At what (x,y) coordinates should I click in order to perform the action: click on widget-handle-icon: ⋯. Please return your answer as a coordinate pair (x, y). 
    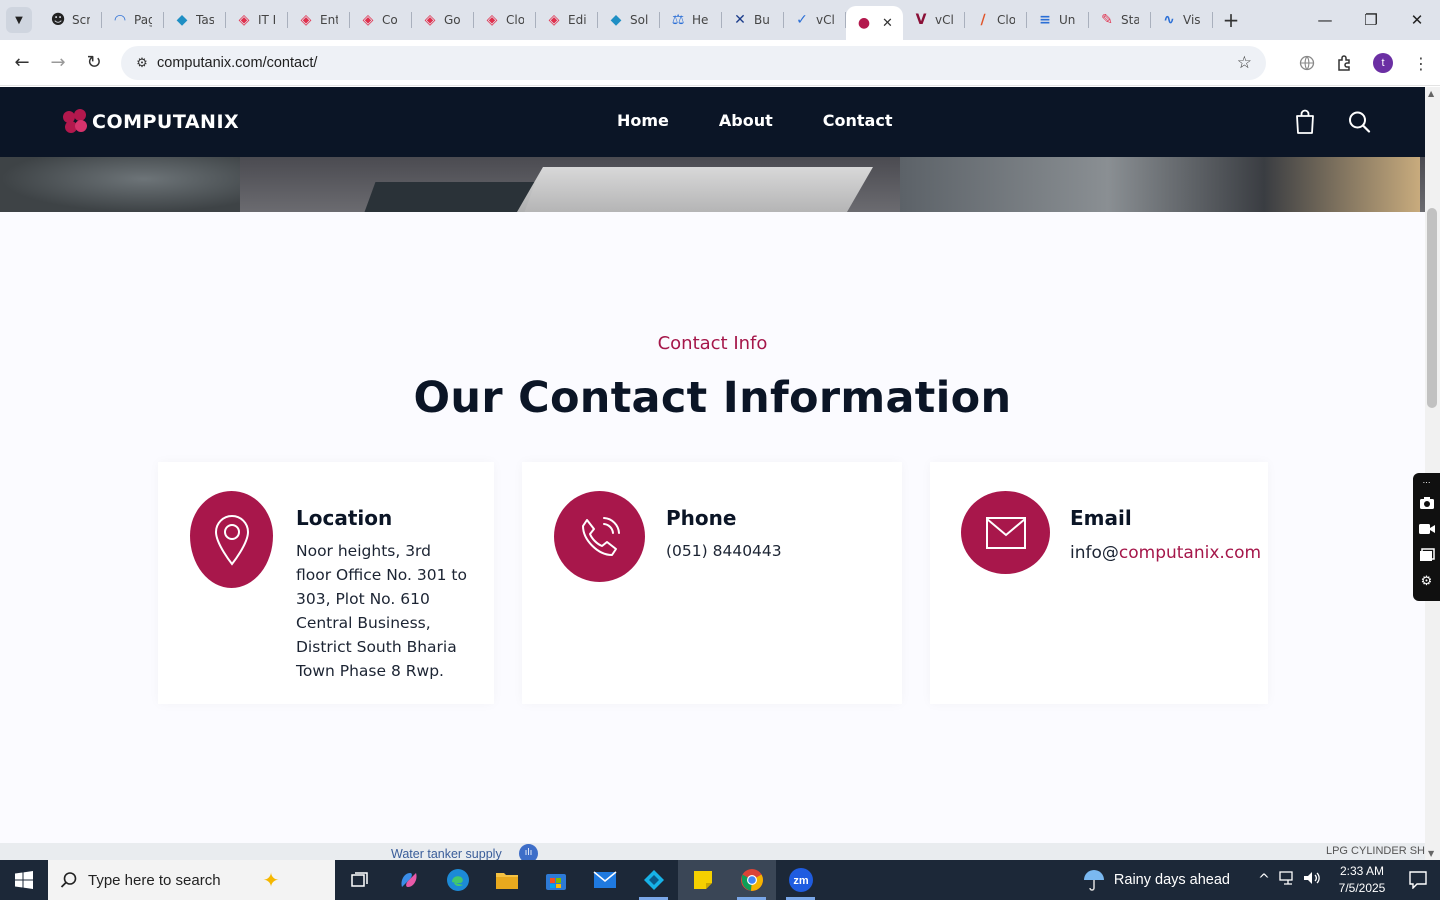
    Looking at the image, I should click on (1427, 482).